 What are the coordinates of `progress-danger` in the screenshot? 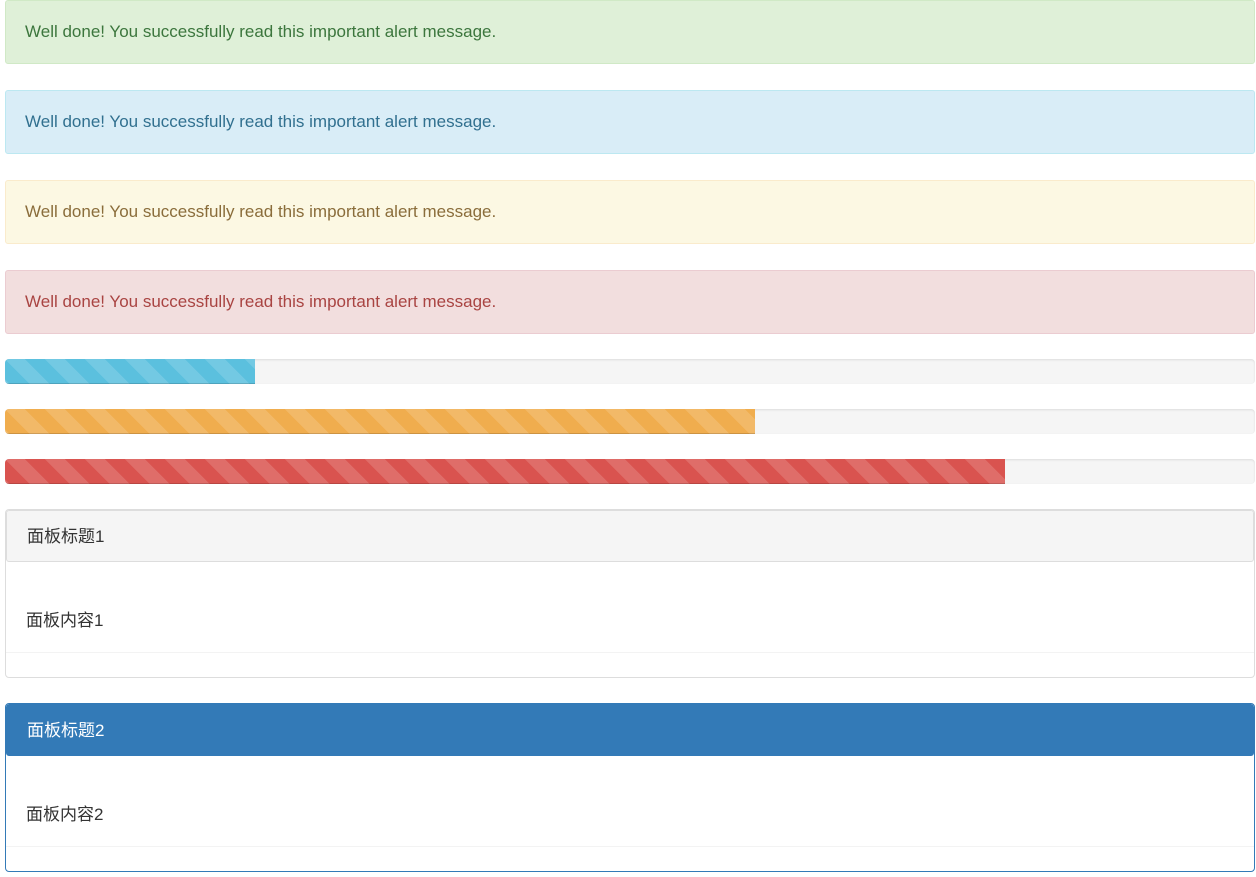 It's located at (630, 471).